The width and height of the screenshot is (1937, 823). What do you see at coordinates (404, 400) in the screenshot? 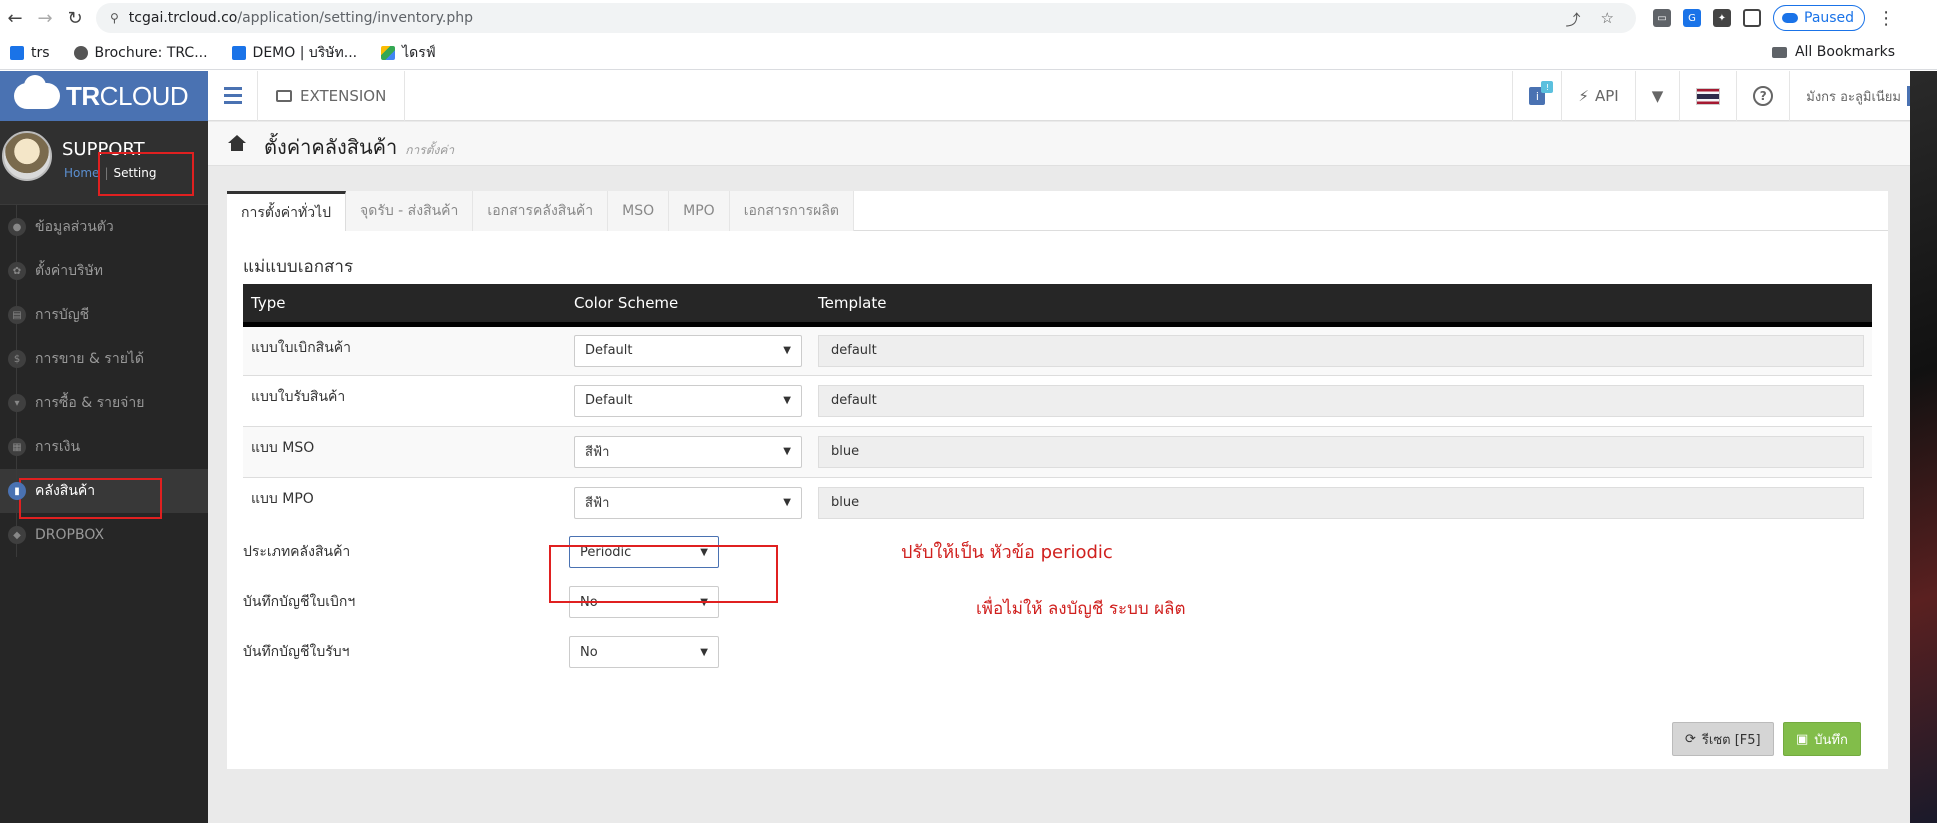
I see `row-type: แบบใบรับสินค้า` at bounding box center [404, 400].